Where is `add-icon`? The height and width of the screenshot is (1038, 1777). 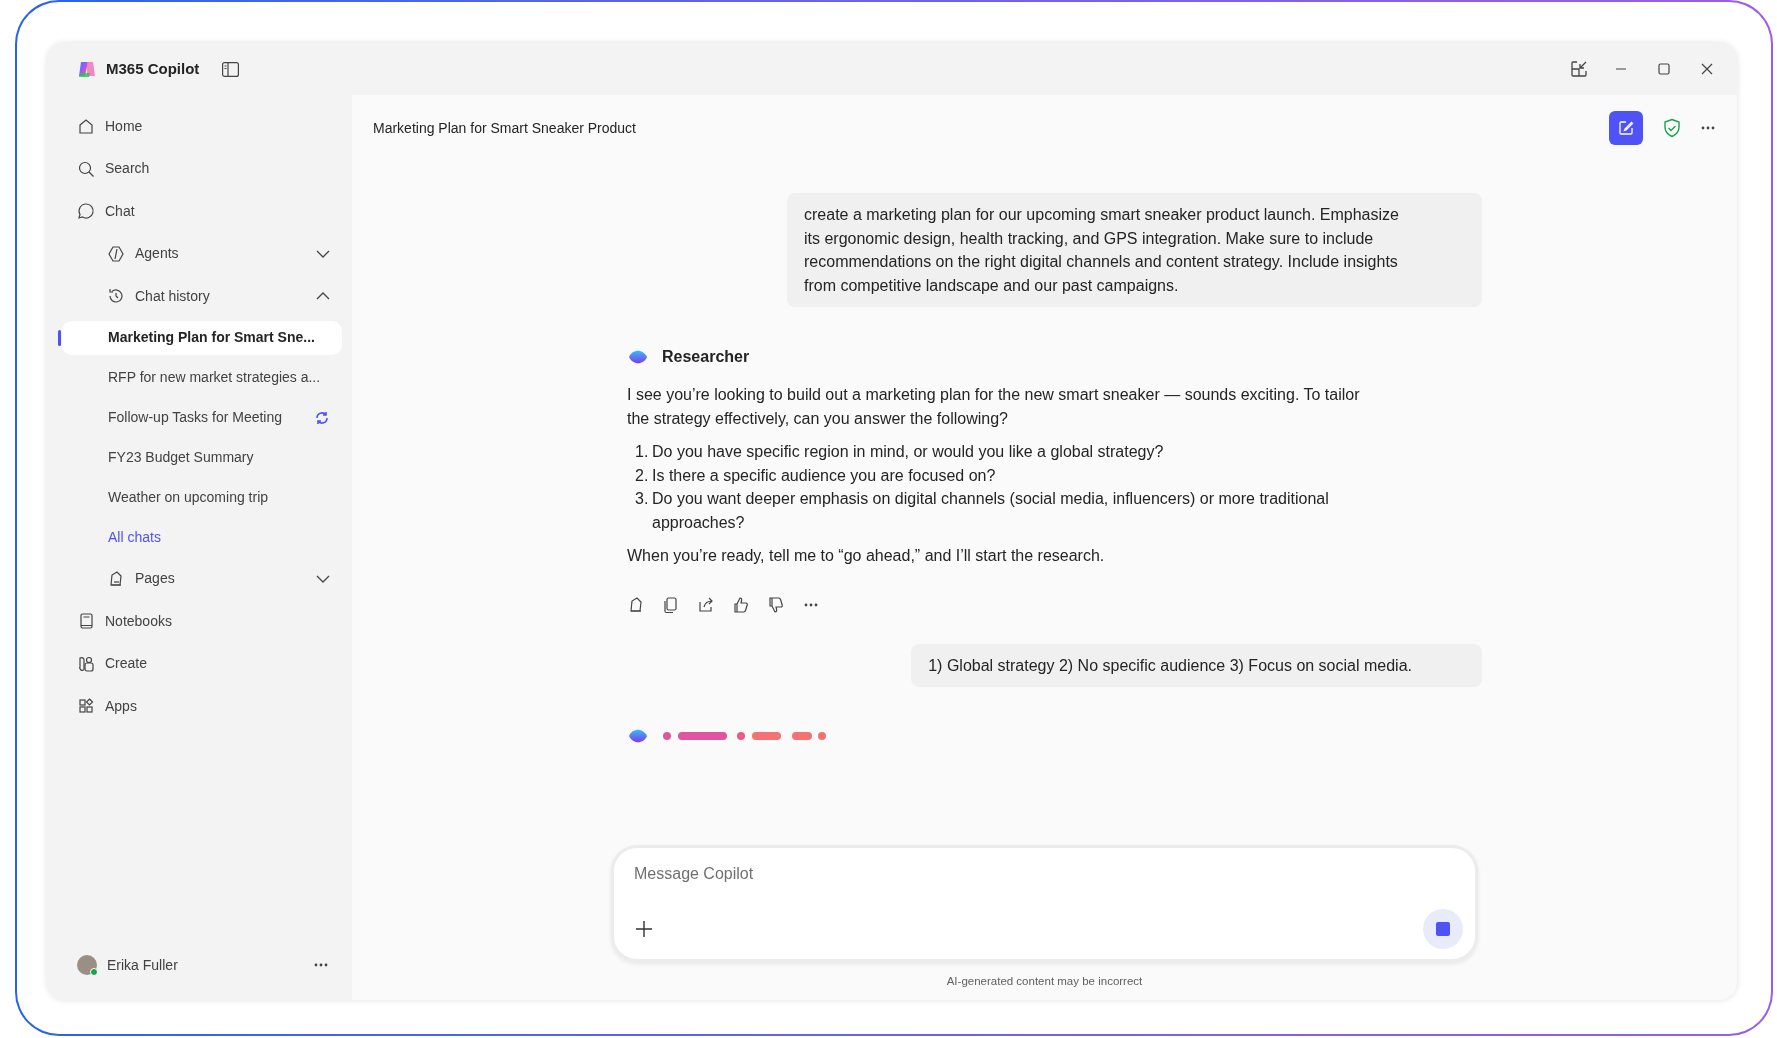
add-icon is located at coordinates (644, 928).